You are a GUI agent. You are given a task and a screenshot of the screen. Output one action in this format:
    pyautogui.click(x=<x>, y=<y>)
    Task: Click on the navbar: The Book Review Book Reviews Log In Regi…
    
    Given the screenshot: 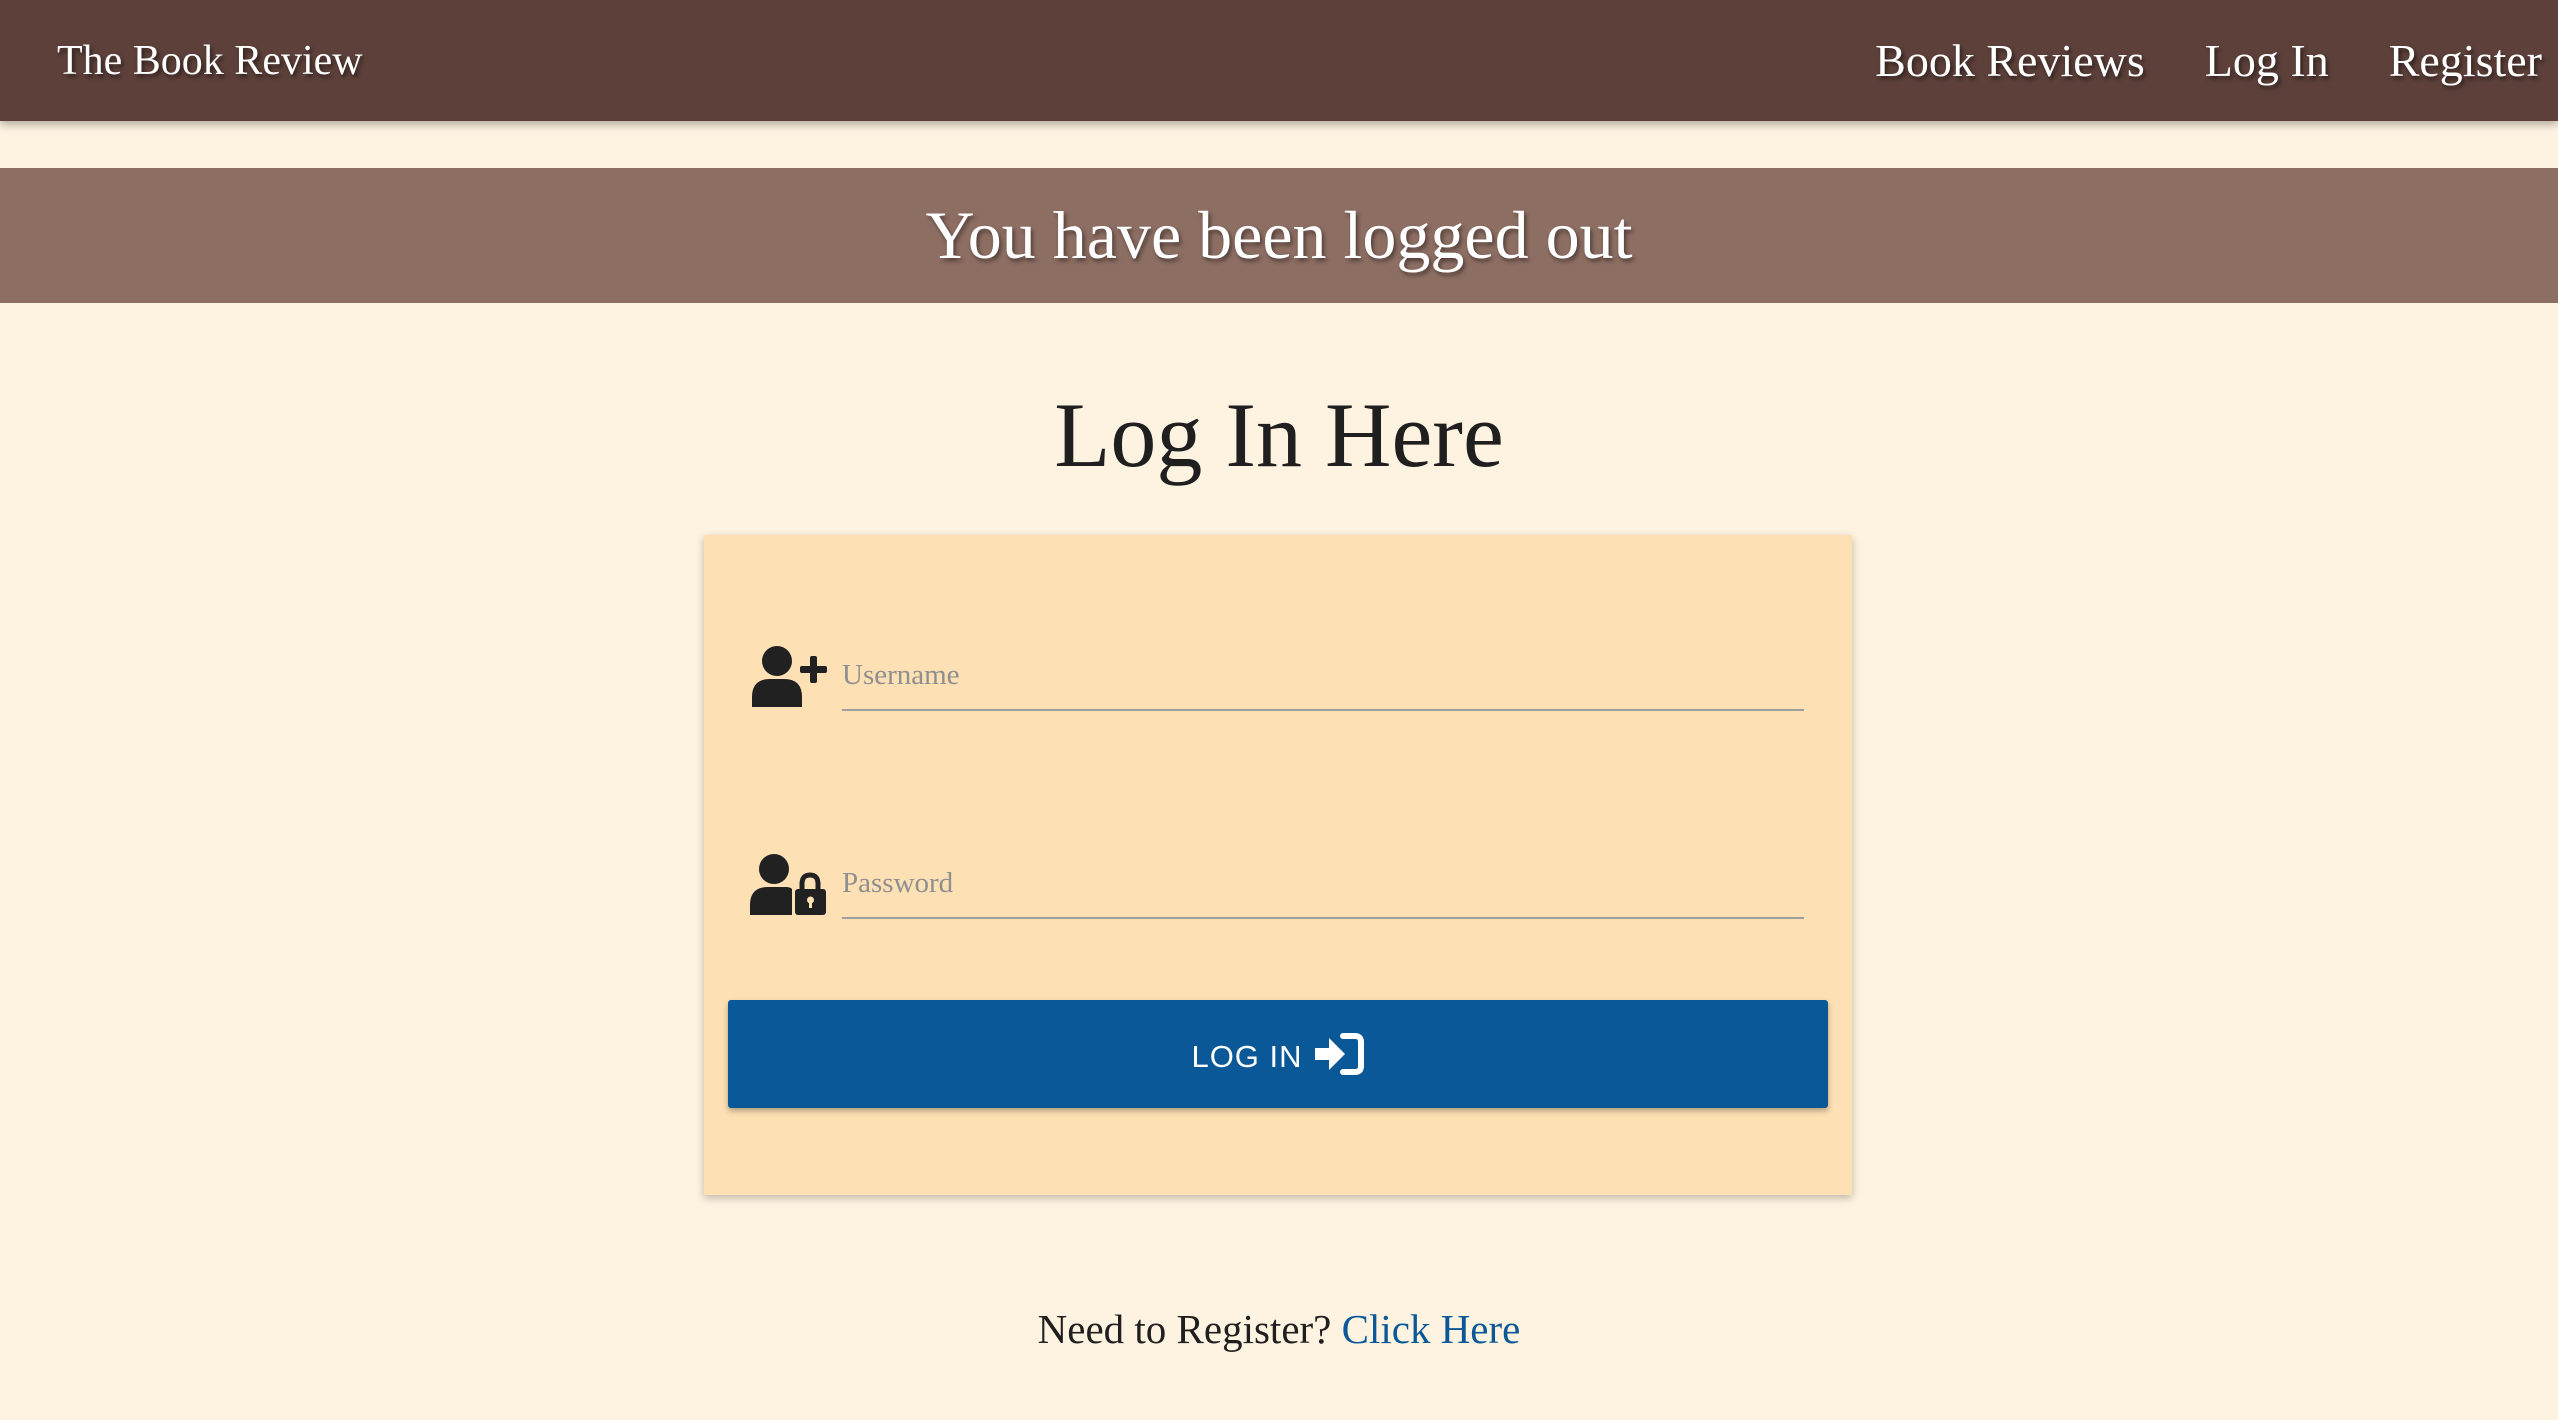 What is the action you would take?
    pyautogui.click(x=1279, y=60)
    